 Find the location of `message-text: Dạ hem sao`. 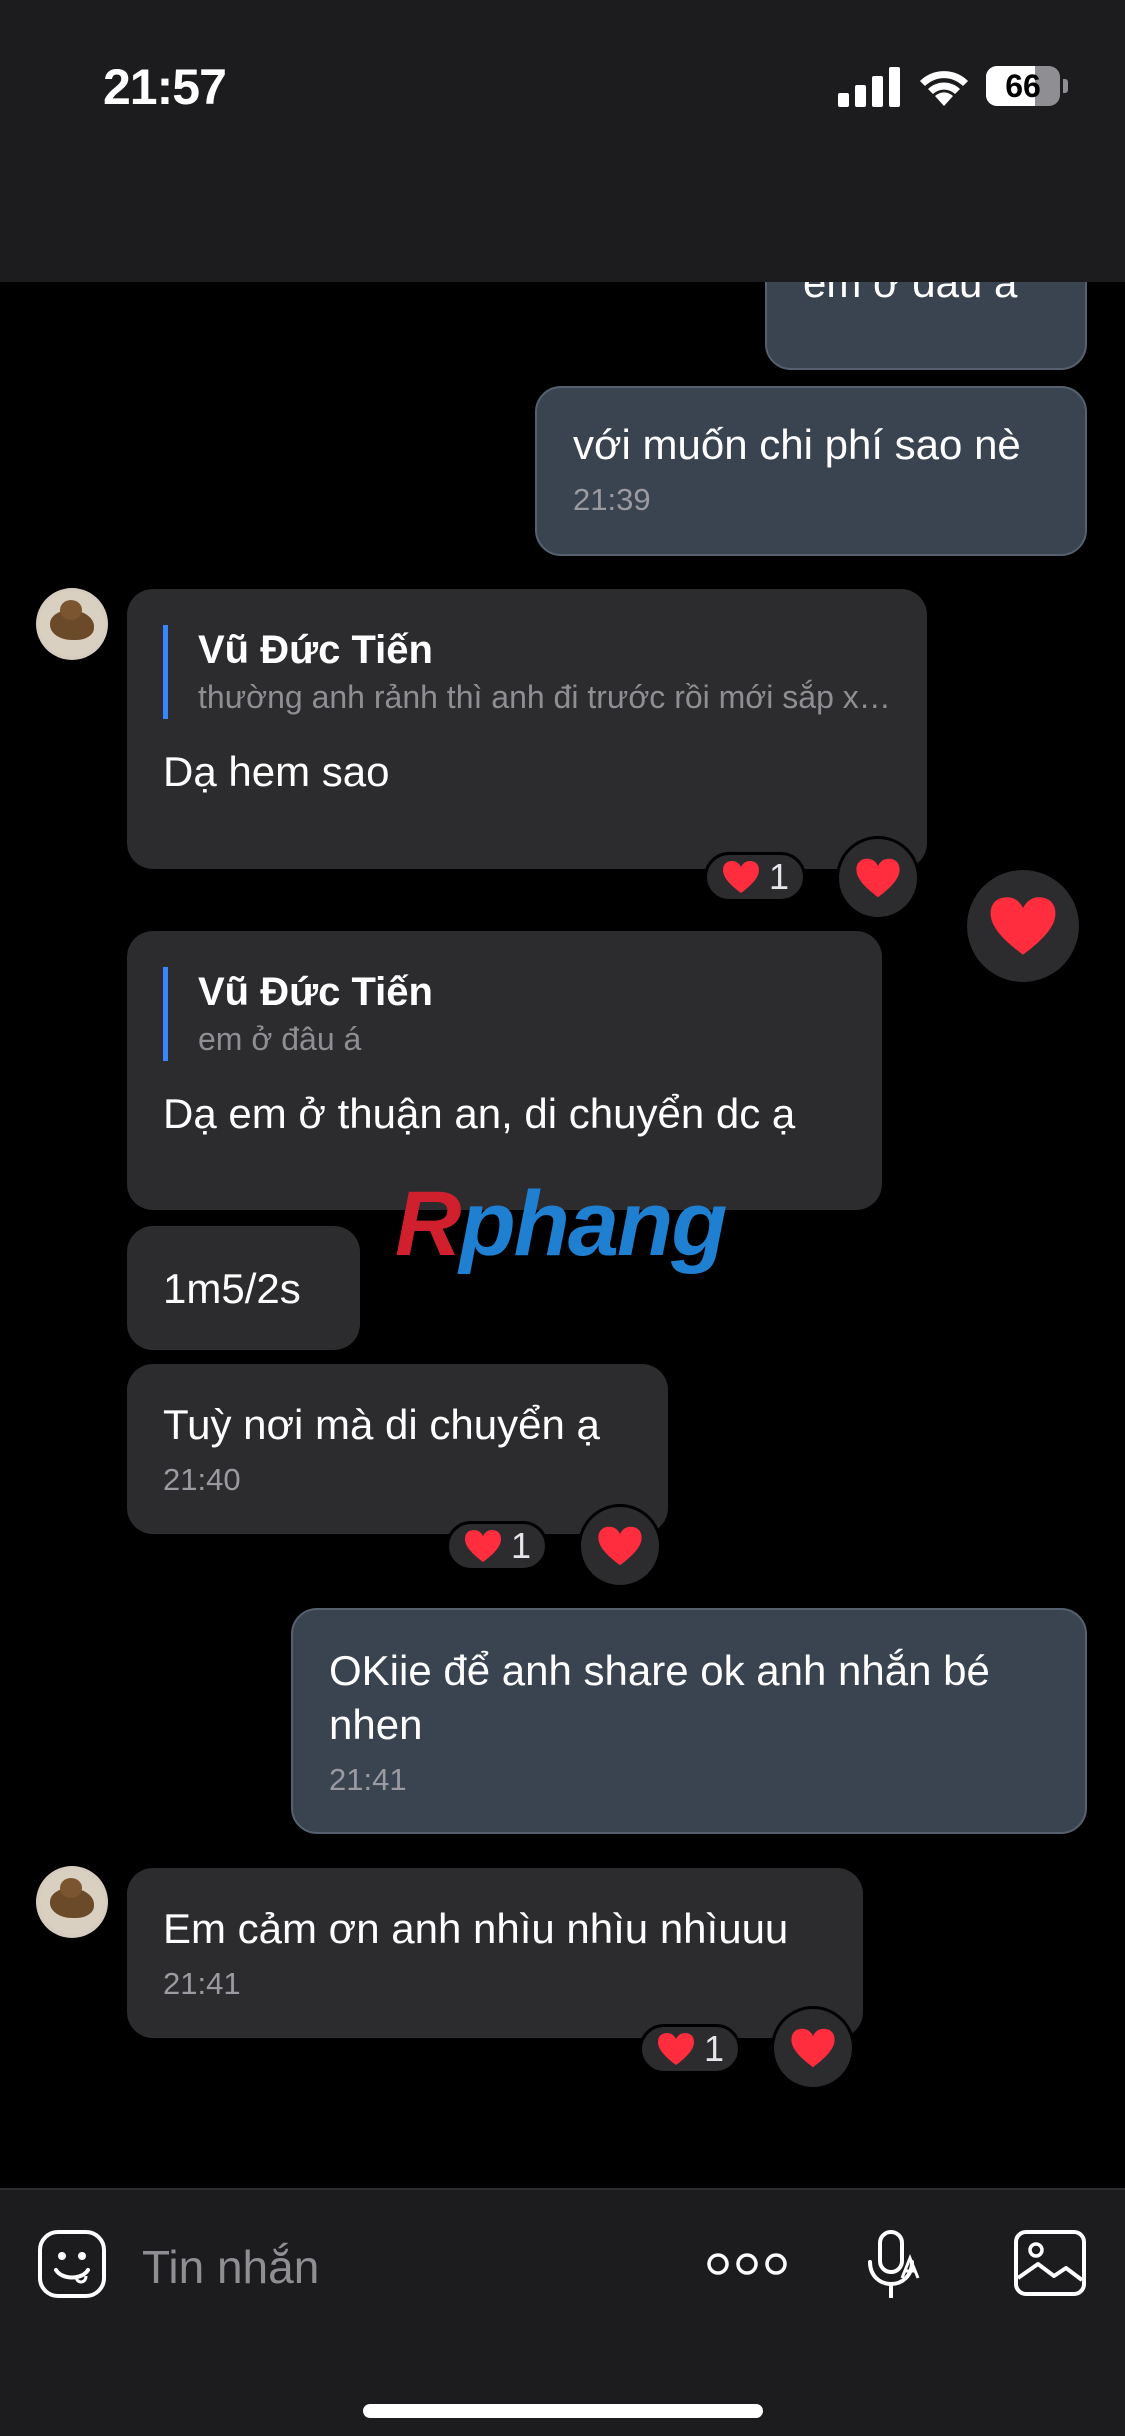

message-text: Dạ hem sao is located at coordinates (276, 771).